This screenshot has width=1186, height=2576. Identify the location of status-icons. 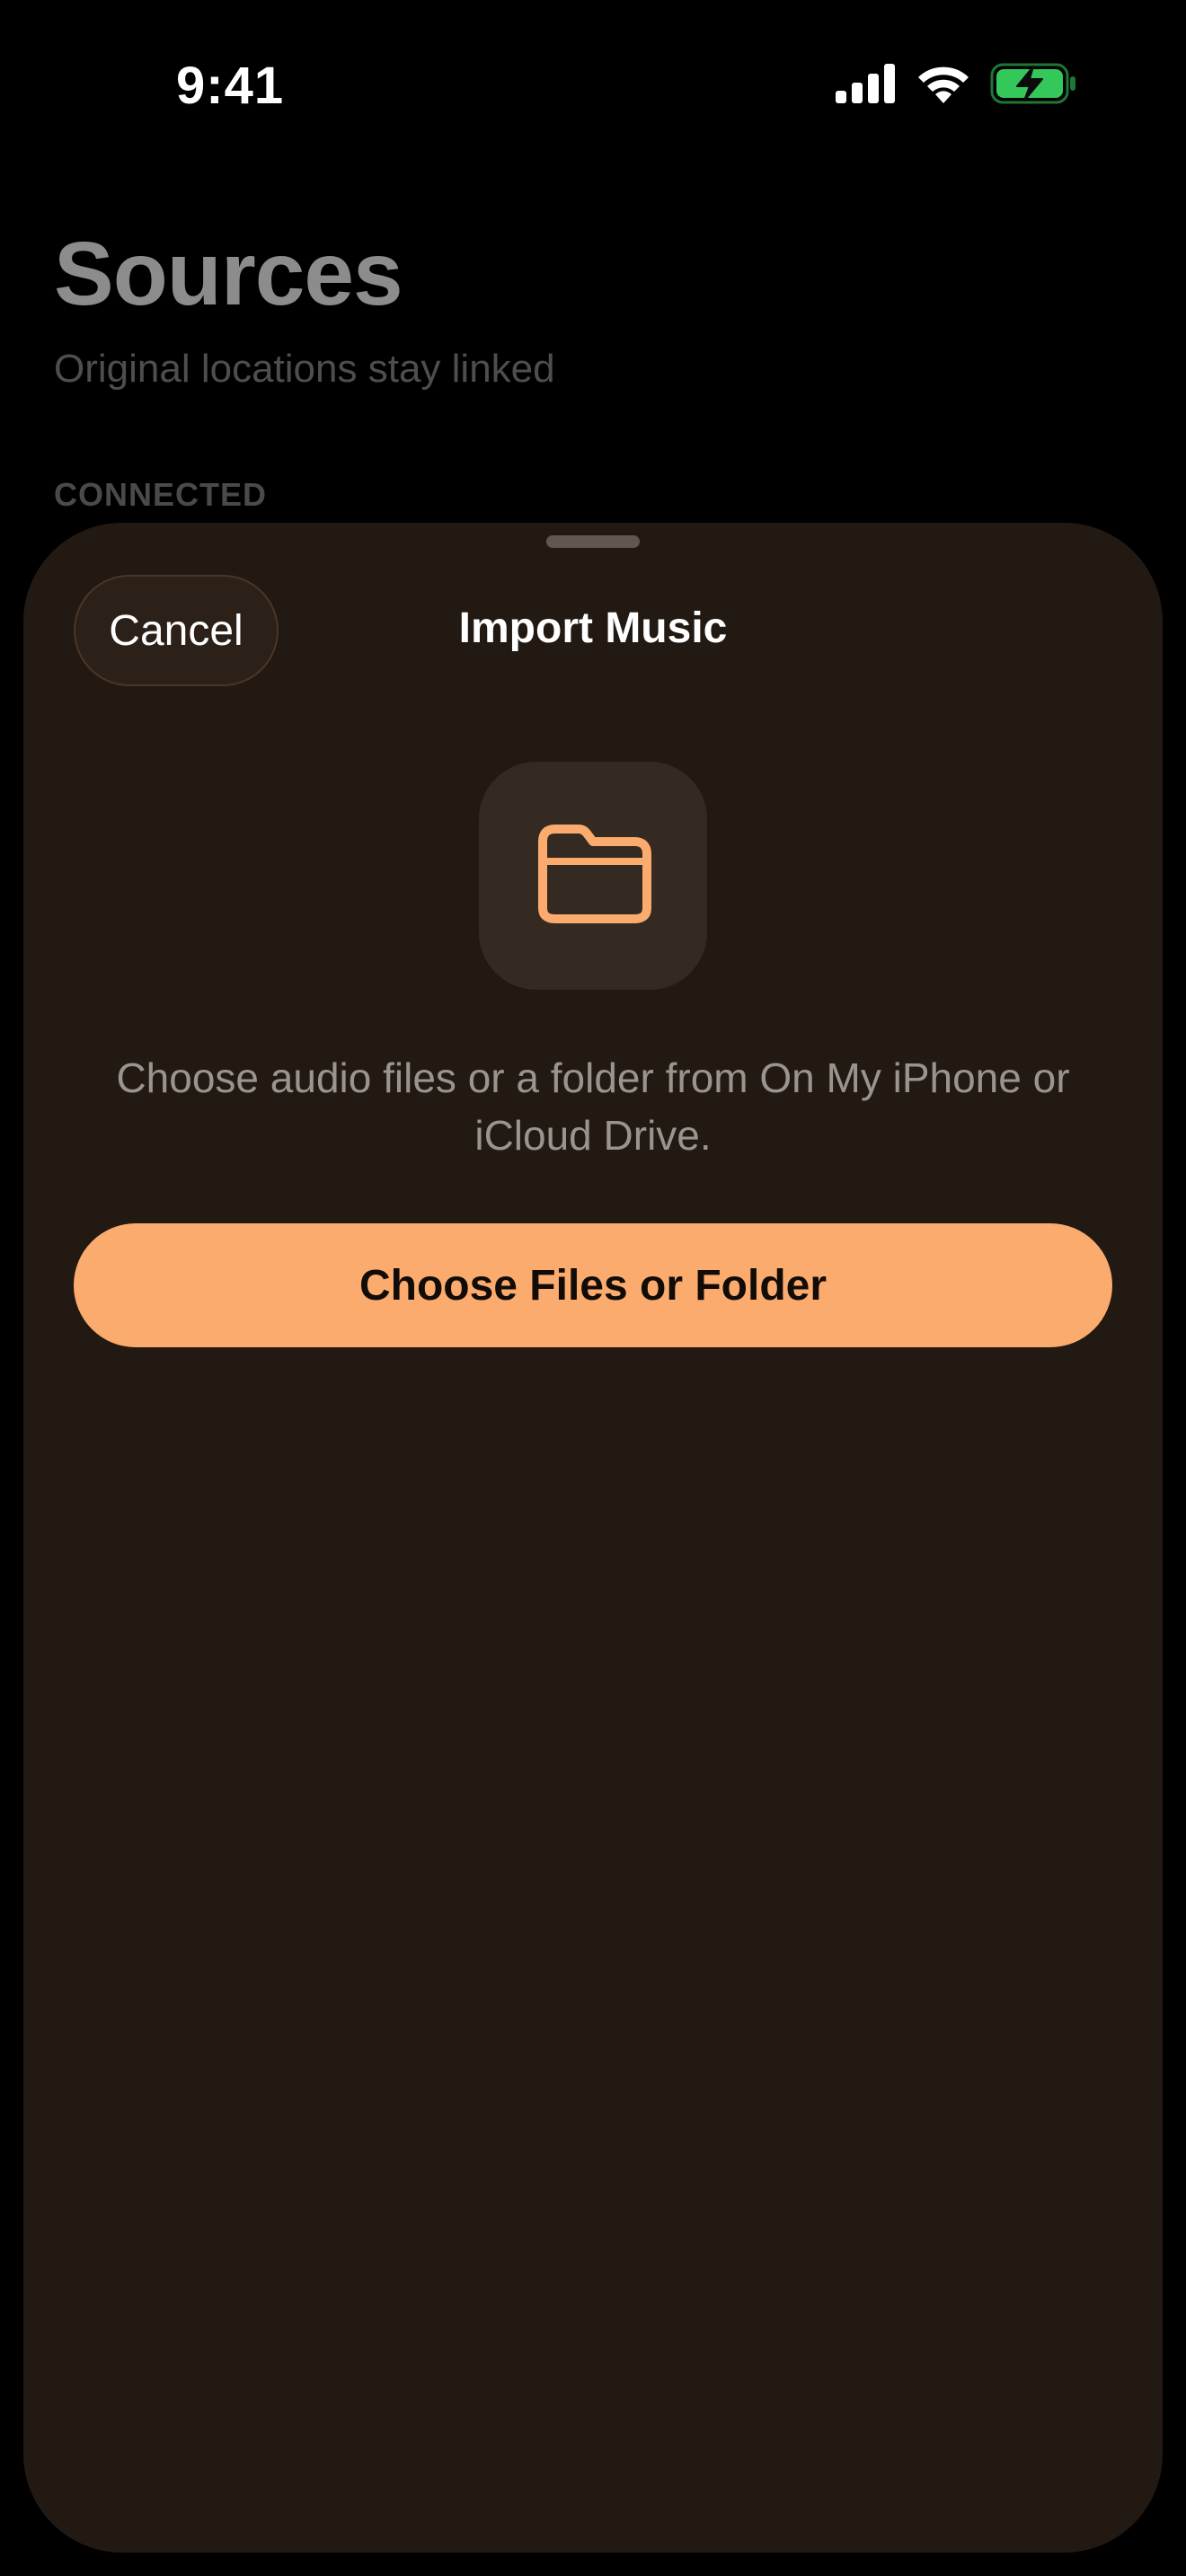
(956, 83).